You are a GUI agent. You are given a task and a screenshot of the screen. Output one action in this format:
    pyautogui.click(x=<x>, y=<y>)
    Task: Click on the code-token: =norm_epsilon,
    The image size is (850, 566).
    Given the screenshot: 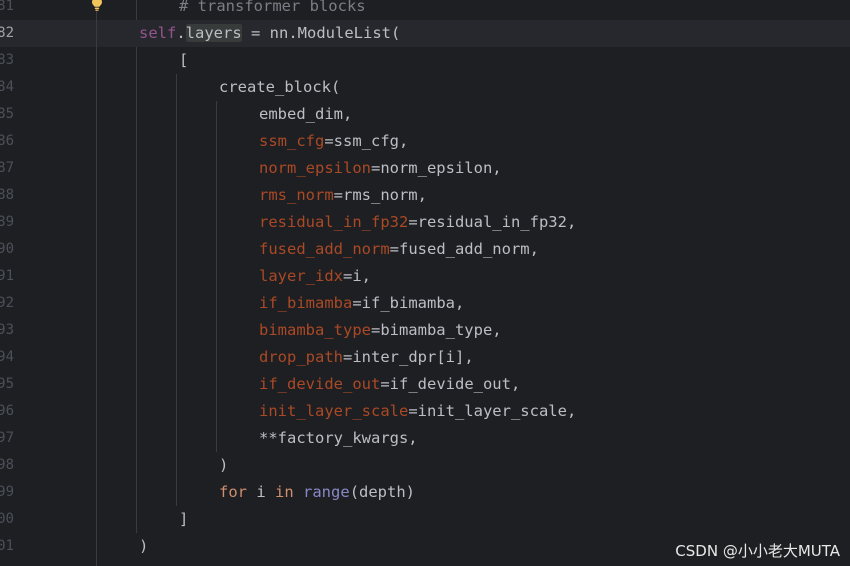 What is the action you would take?
    pyautogui.click(x=436, y=168)
    